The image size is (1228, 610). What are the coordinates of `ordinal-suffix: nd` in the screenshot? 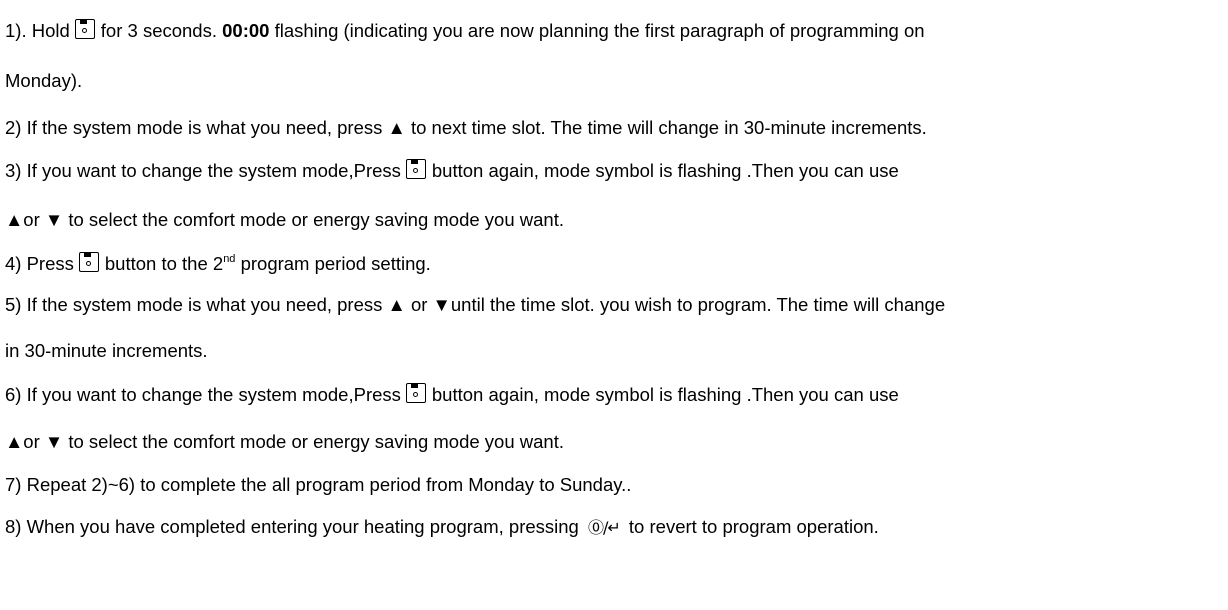 It's located at (229, 259).